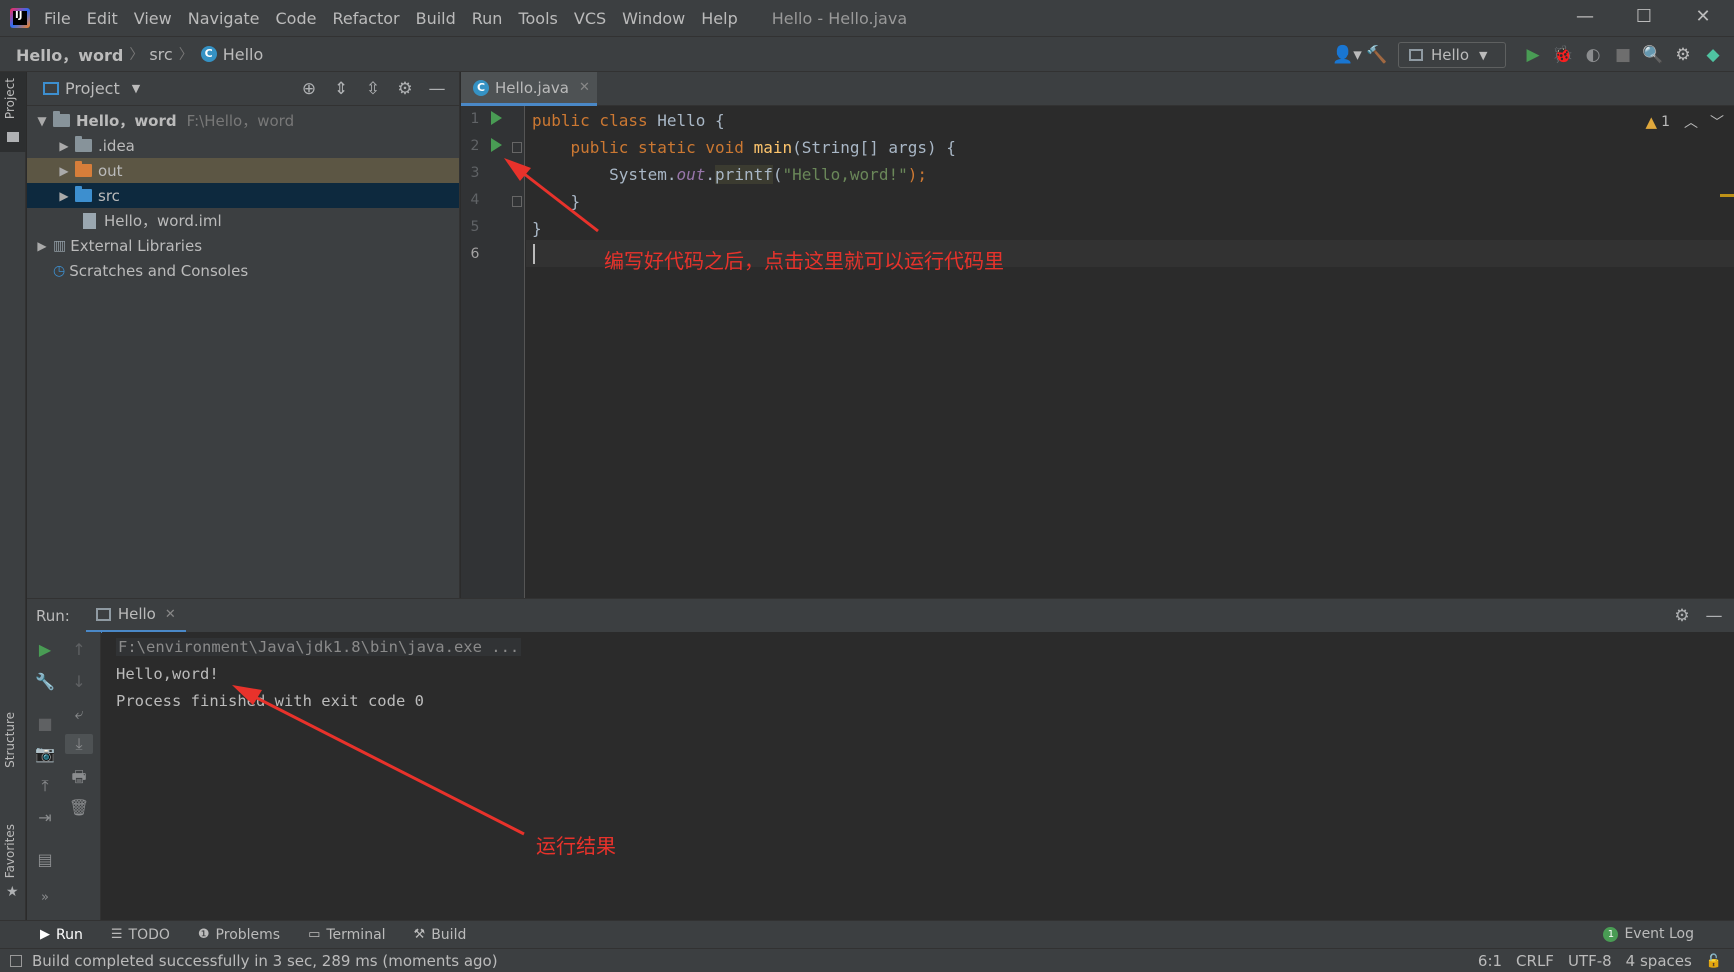 This screenshot has height=972, width=1734. Describe the element at coordinates (440, 935) in the screenshot. I see `tab-build: ⚒ Build` at that location.